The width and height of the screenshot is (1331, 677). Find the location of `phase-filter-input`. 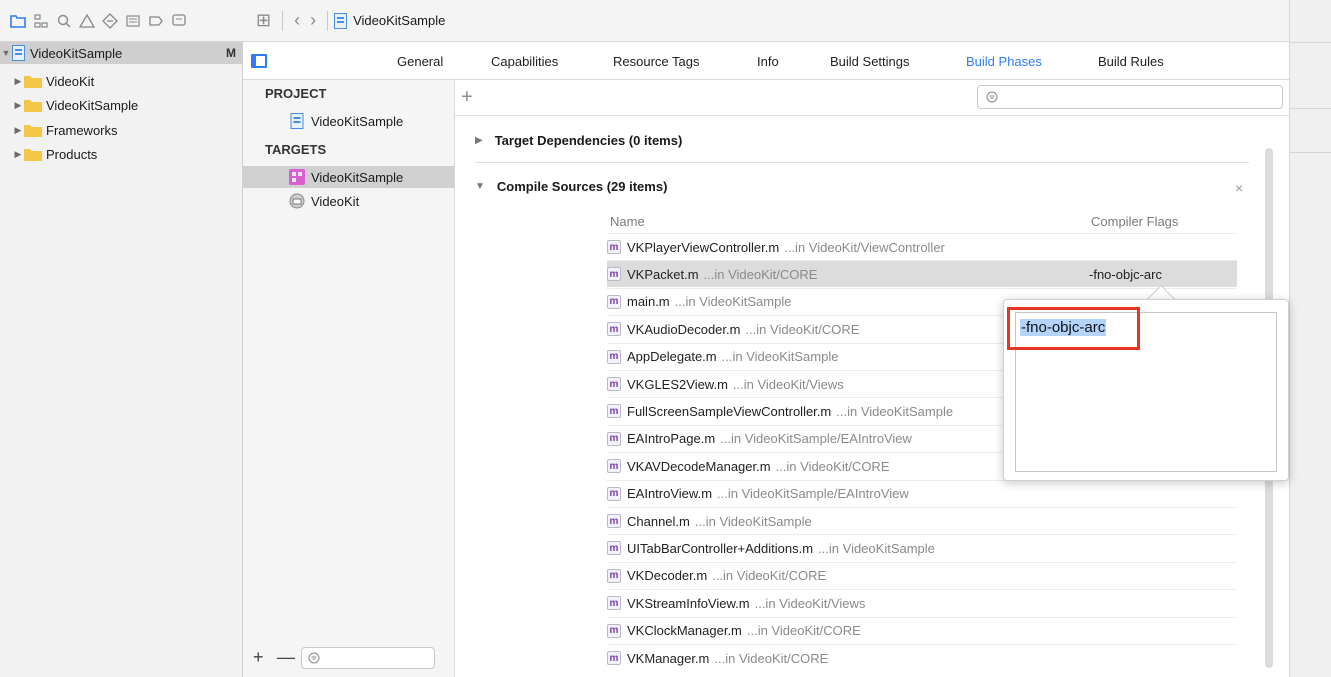

phase-filter-input is located at coordinates (1130, 97).